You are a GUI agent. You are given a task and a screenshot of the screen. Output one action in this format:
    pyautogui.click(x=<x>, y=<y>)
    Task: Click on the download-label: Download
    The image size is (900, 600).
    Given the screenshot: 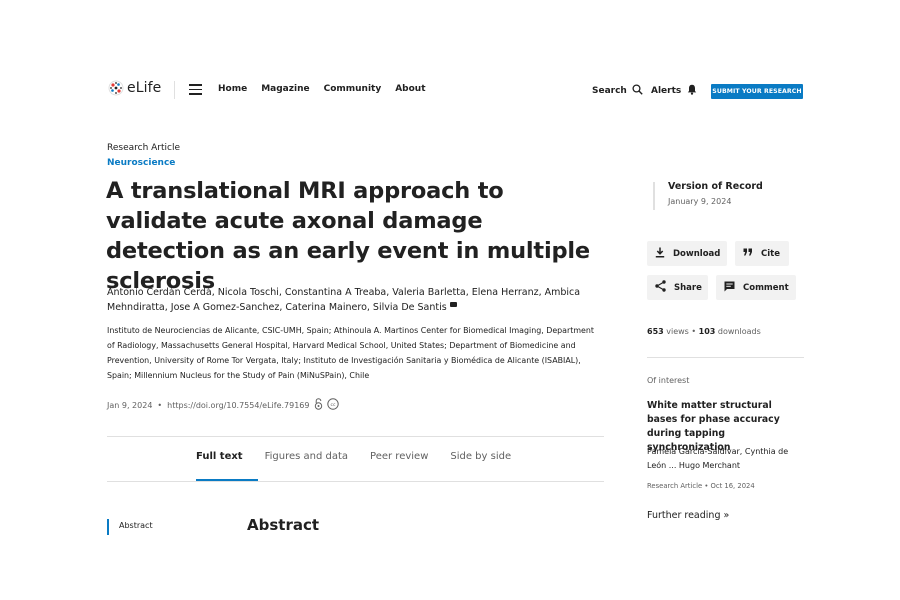 What is the action you would take?
    pyautogui.click(x=697, y=253)
    